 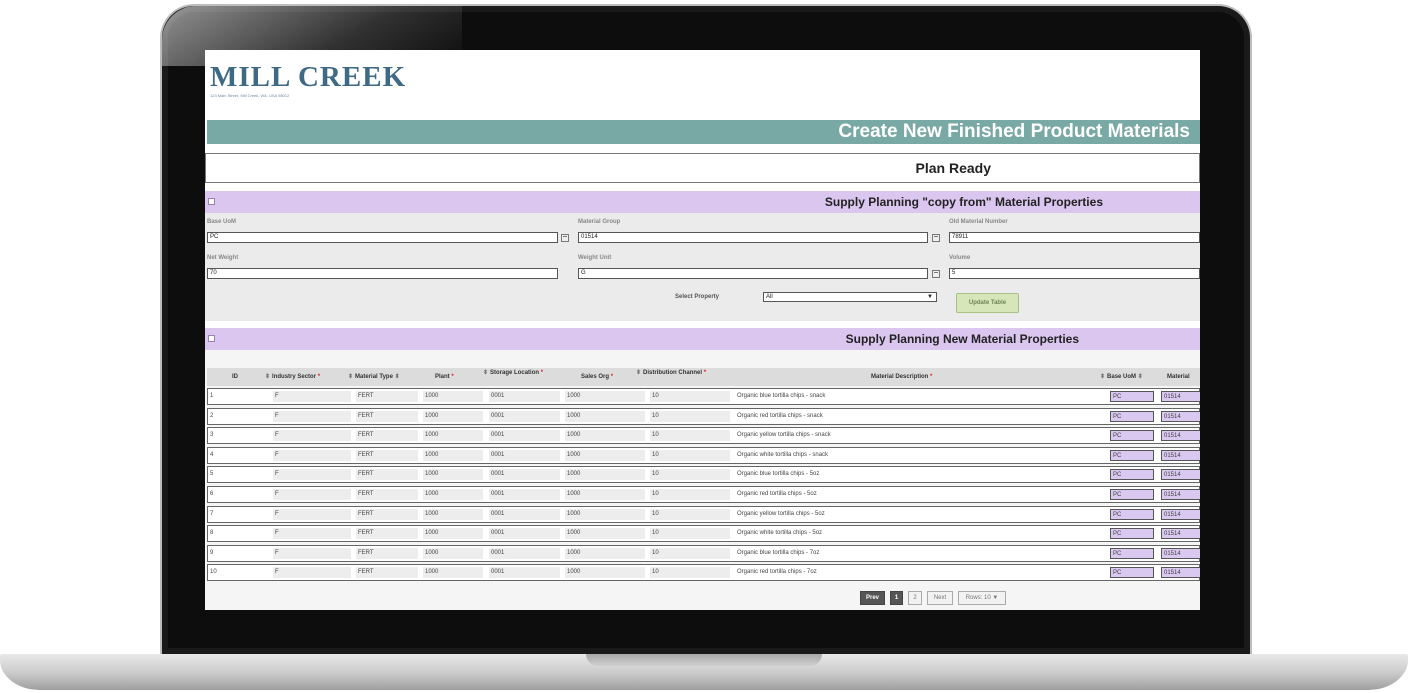 I want to click on material-description-cell: Organic yellow tortilla chips - snack, so click(x=920, y=436).